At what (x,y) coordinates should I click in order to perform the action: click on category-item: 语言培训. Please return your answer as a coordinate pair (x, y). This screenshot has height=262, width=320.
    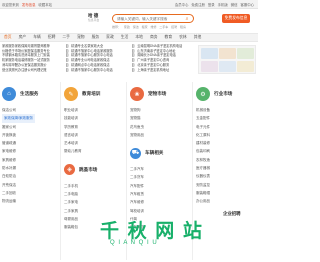
    Looking at the image, I should click on (94, 135).